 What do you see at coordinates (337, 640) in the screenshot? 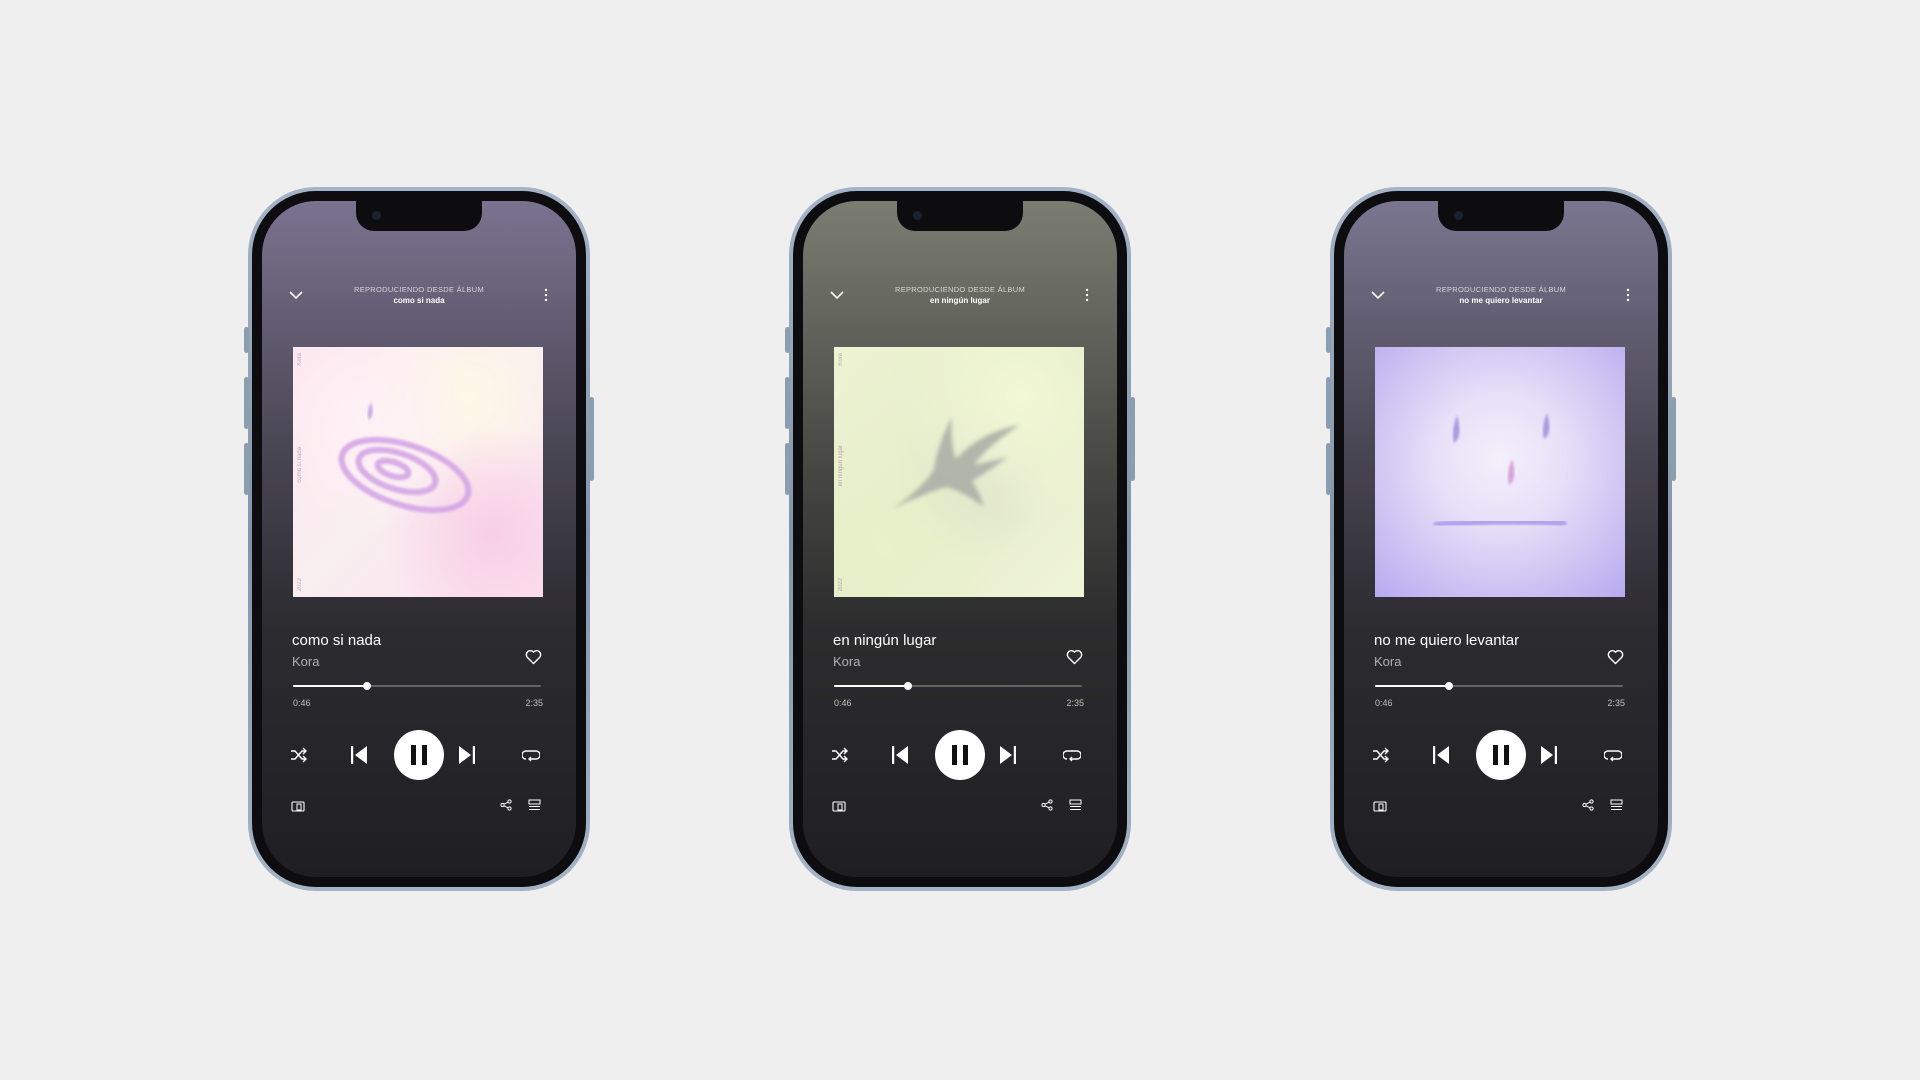
I see `track-title: como si nada` at bounding box center [337, 640].